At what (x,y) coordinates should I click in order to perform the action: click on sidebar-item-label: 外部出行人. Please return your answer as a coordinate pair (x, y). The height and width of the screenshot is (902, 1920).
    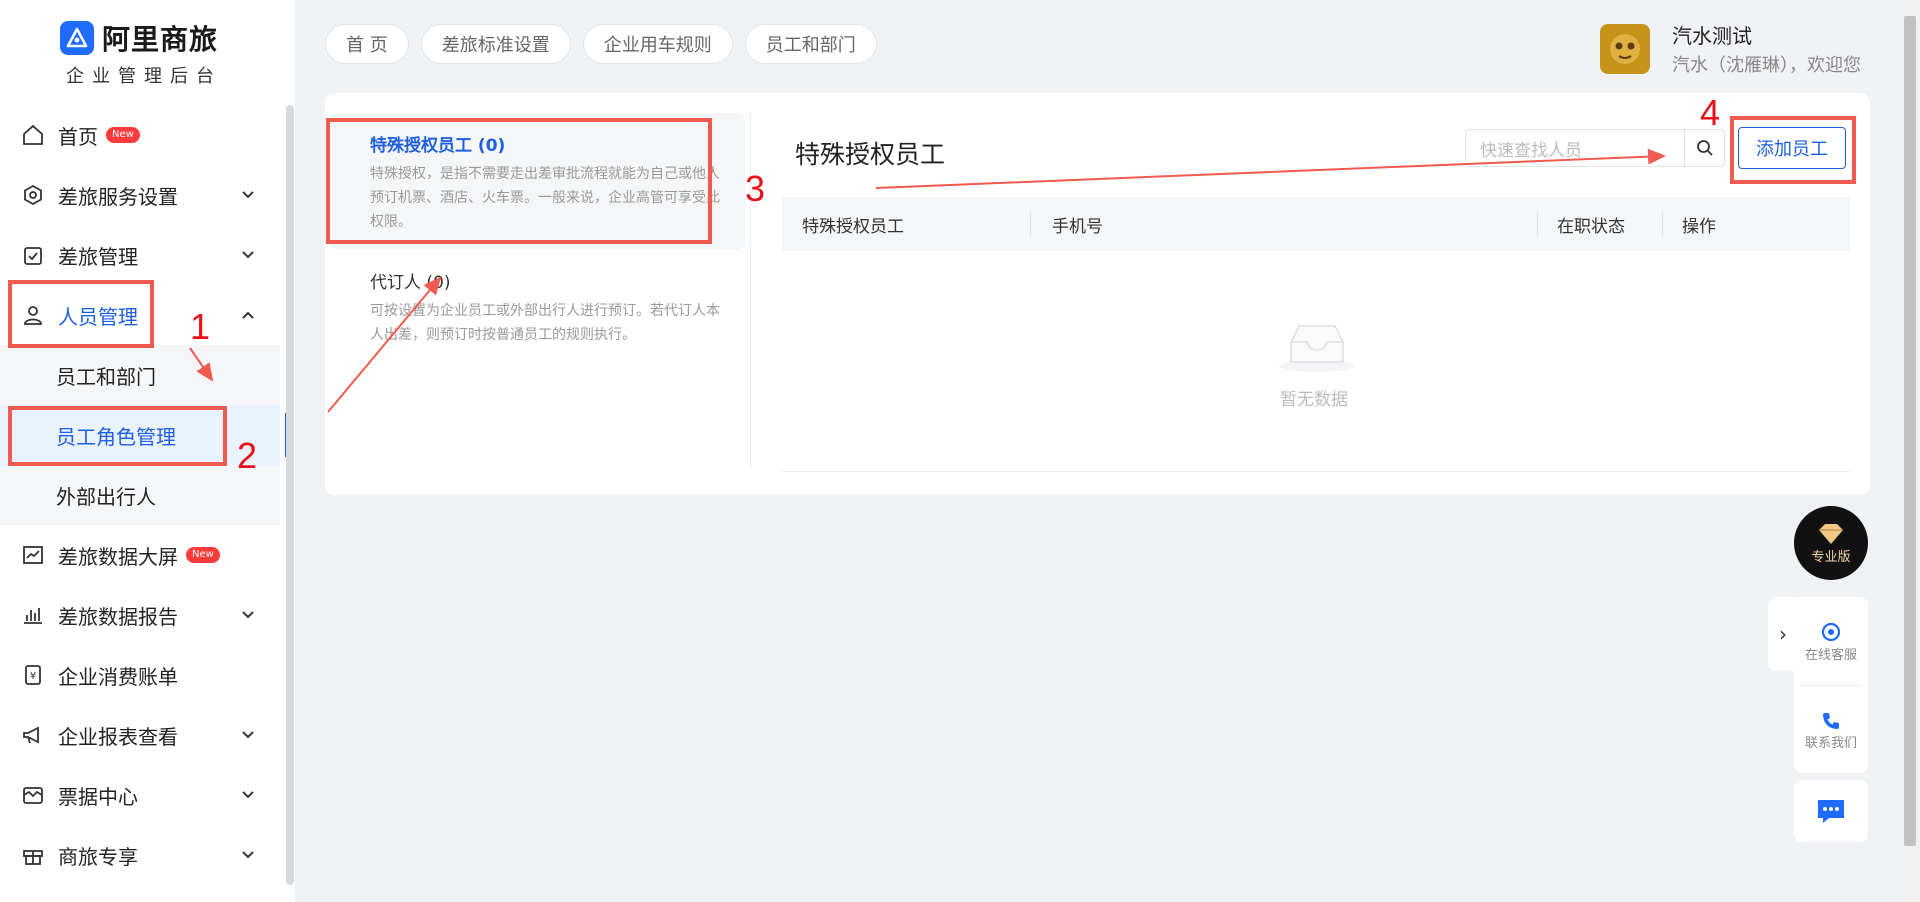
    Looking at the image, I should click on (106, 496).